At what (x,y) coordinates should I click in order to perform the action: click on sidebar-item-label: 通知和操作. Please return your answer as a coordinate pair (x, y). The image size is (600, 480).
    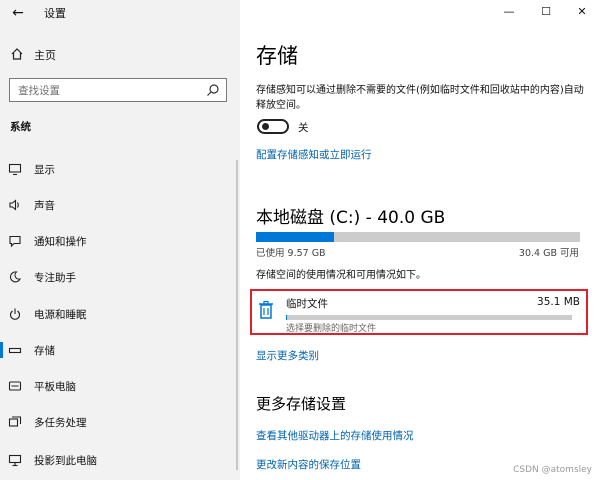
    Looking at the image, I should click on (60, 242).